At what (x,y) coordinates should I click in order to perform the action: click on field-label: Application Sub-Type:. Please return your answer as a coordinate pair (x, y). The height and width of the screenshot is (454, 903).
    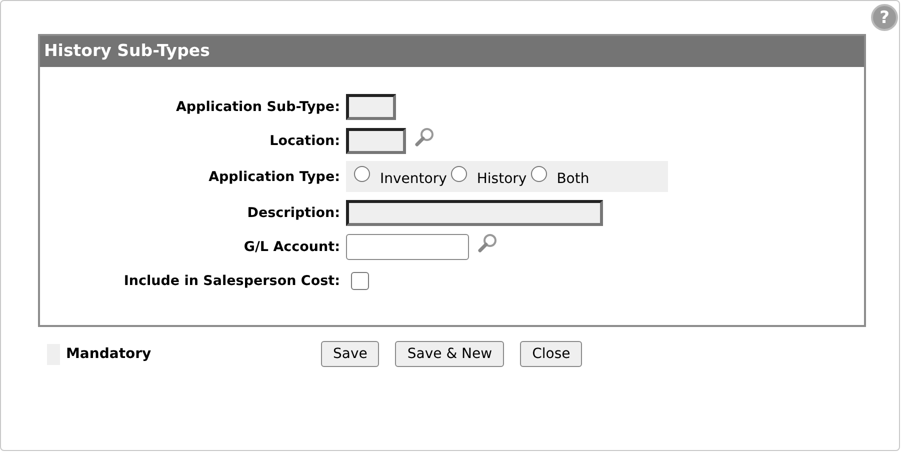
    Looking at the image, I should click on (257, 106).